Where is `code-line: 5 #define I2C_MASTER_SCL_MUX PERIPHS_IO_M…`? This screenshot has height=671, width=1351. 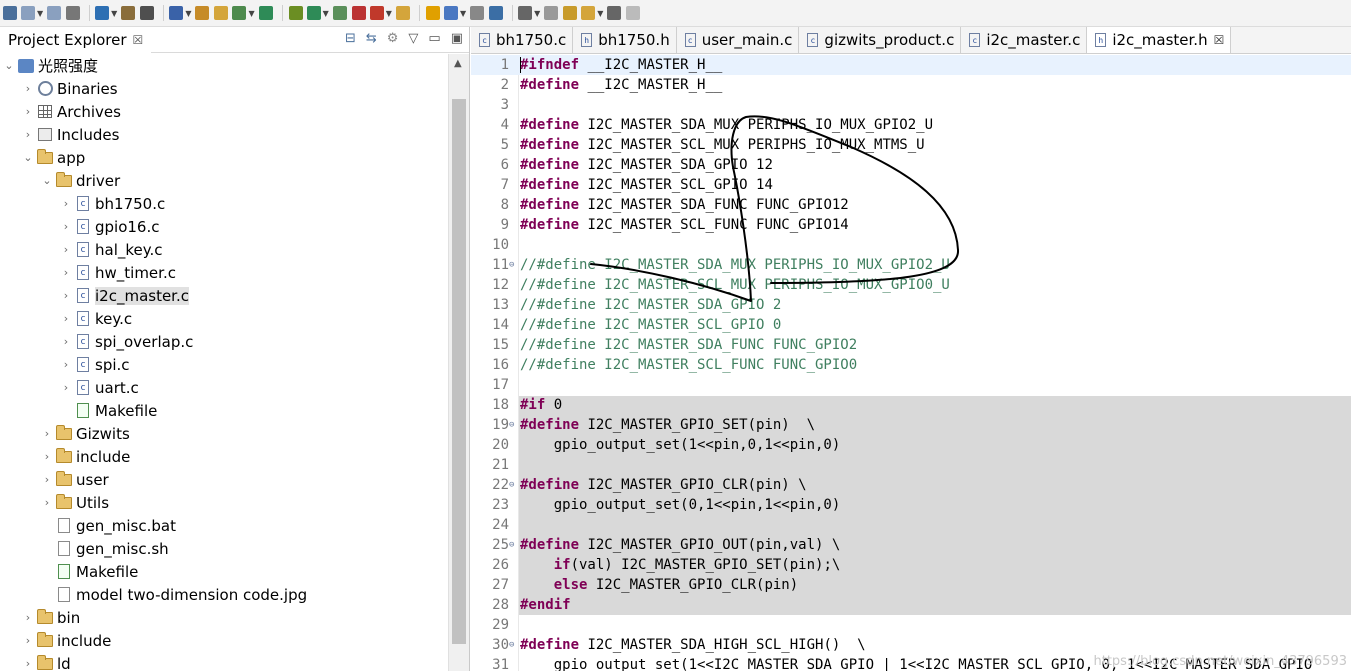 code-line: 5 #define I2C_MASTER_SCL_MUX PERIPHS_IO_M… is located at coordinates (911, 145).